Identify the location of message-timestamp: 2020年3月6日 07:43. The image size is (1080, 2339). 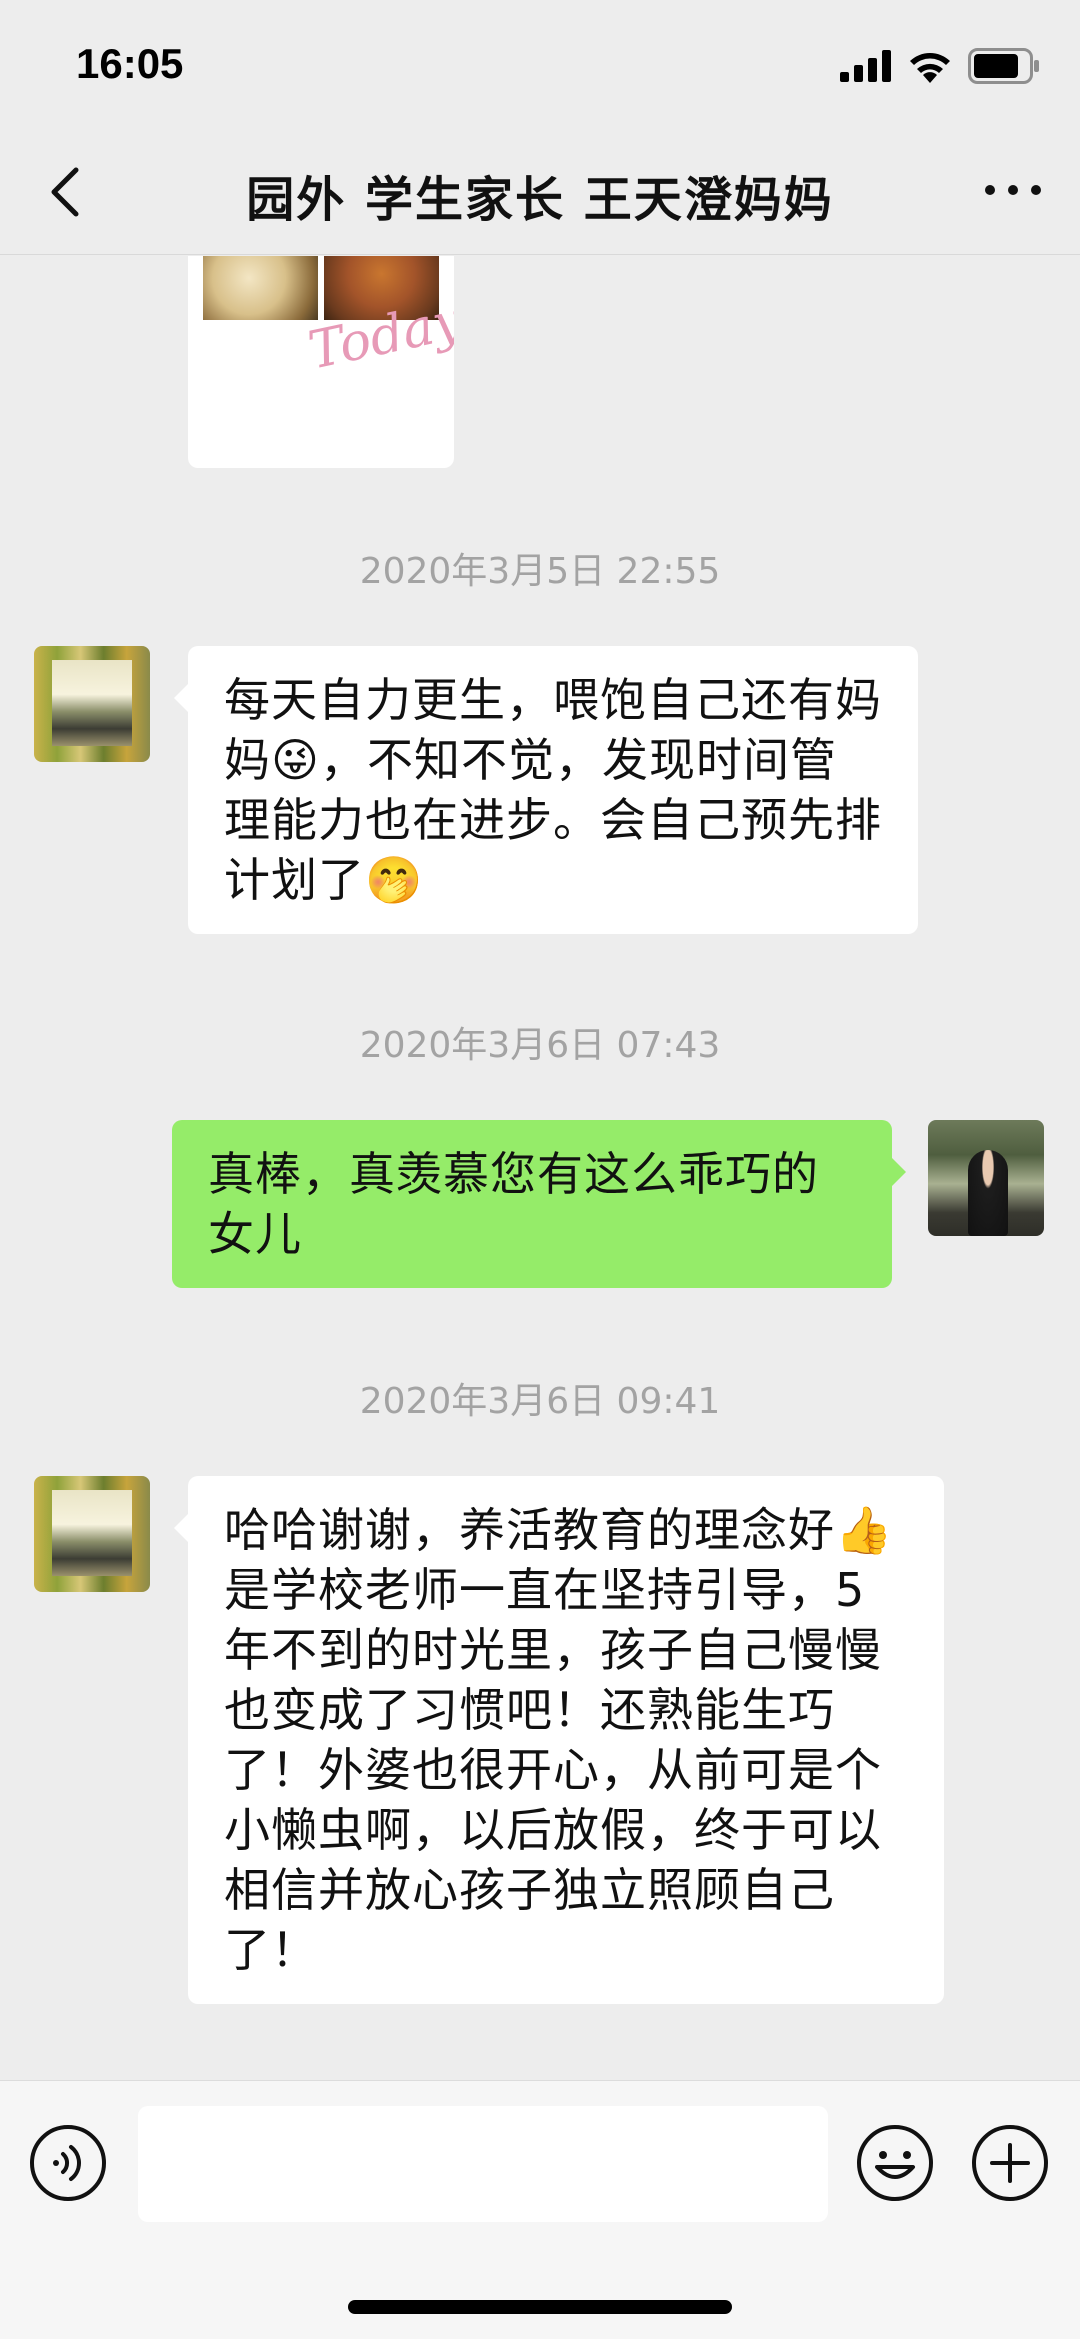
(540, 1045).